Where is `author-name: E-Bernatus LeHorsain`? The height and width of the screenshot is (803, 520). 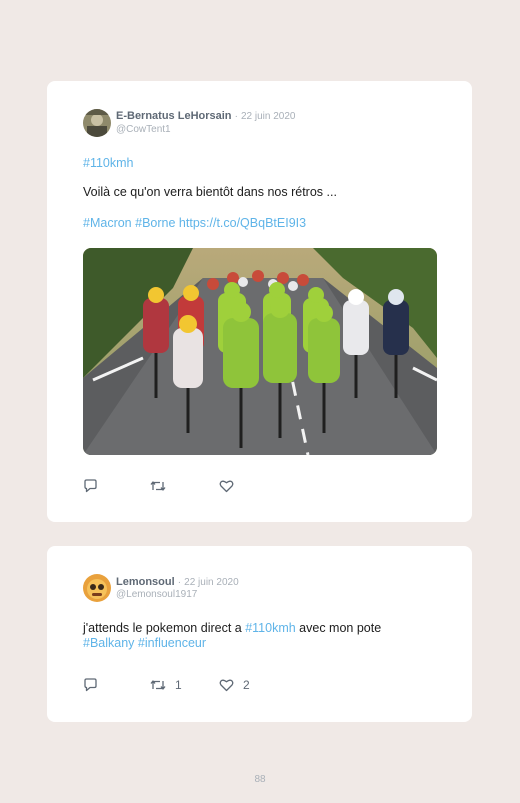 author-name: E-Bernatus LeHorsain is located at coordinates (174, 116).